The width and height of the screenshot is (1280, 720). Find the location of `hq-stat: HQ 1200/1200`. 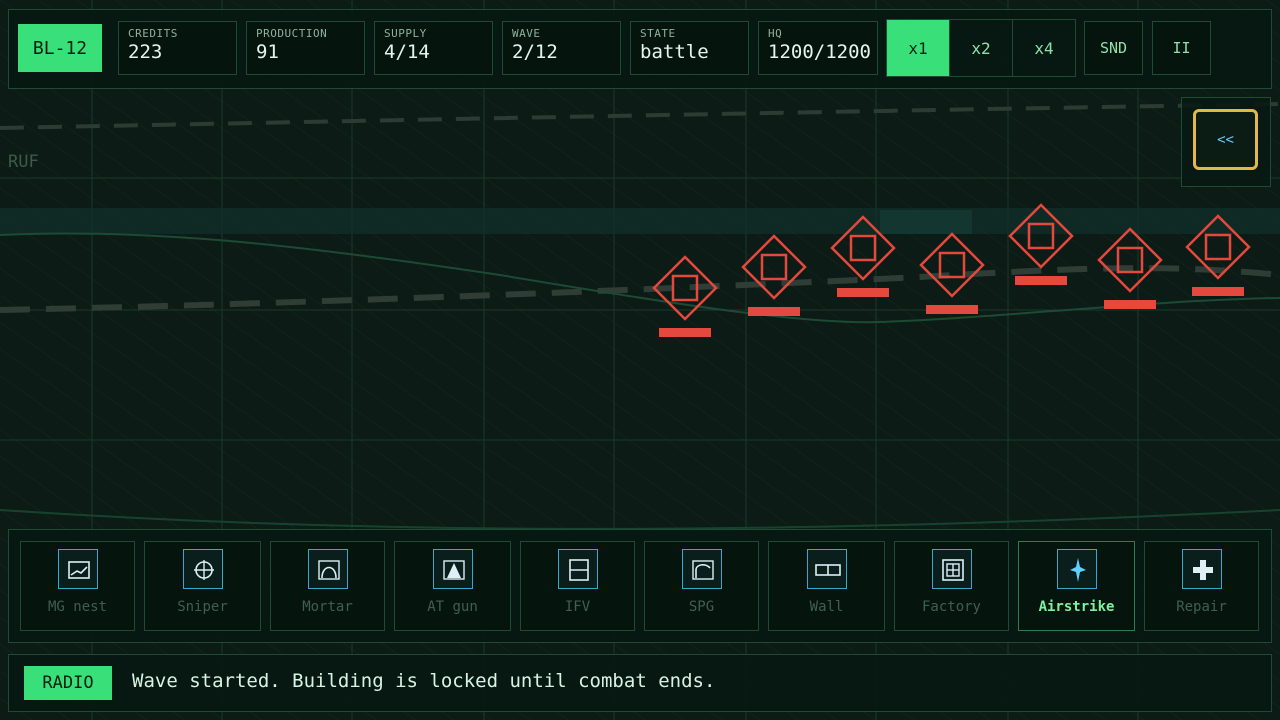

hq-stat: HQ 1200/1200 is located at coordinates (818, 48).